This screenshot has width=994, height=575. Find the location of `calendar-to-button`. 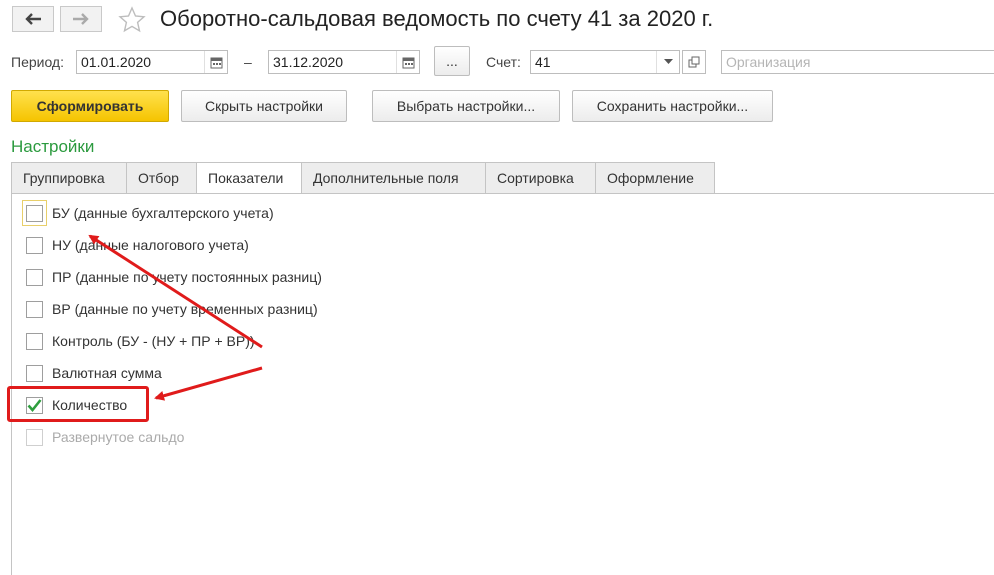

calendar-to-button is located at coordinates (407, 62).